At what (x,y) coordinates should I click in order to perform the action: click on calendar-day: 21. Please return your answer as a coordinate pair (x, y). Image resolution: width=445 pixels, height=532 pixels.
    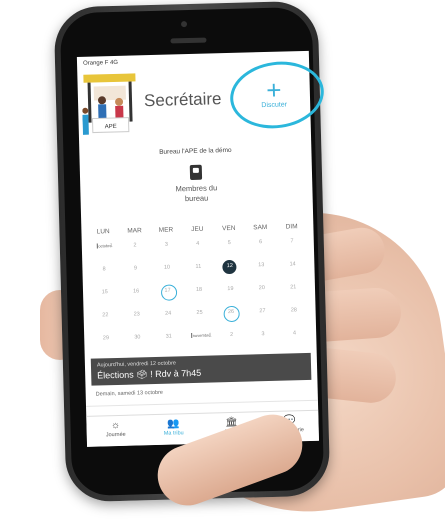
    Looking at the image, I should click on (293, 288).